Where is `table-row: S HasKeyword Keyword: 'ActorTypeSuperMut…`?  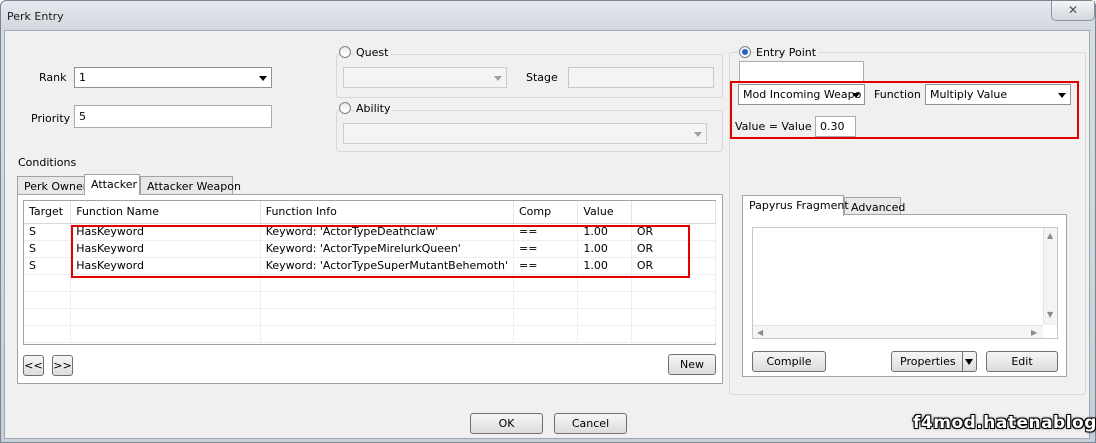
table-row: S HasKeyword Keyword: 'ActorTypeSuperMut… is located at coordinates (370, 266).